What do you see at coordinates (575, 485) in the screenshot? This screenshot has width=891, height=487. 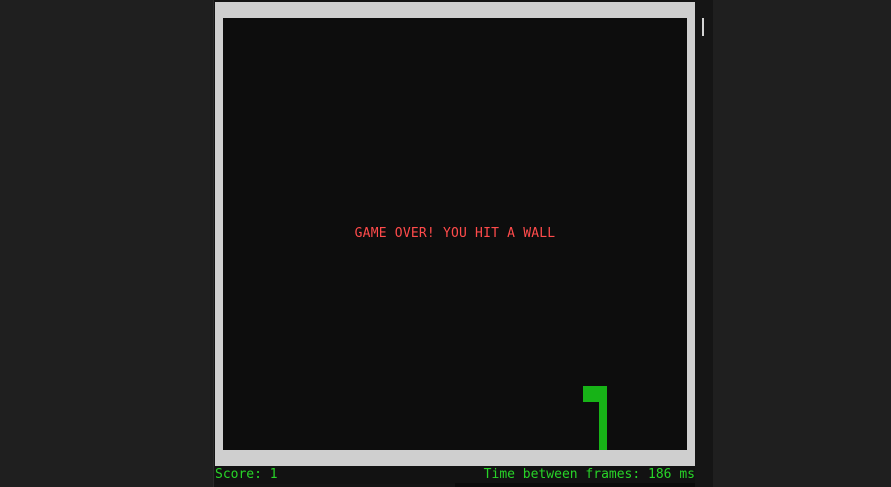 I see `horizontal-scroll-track` at bounding box center [575, 485].